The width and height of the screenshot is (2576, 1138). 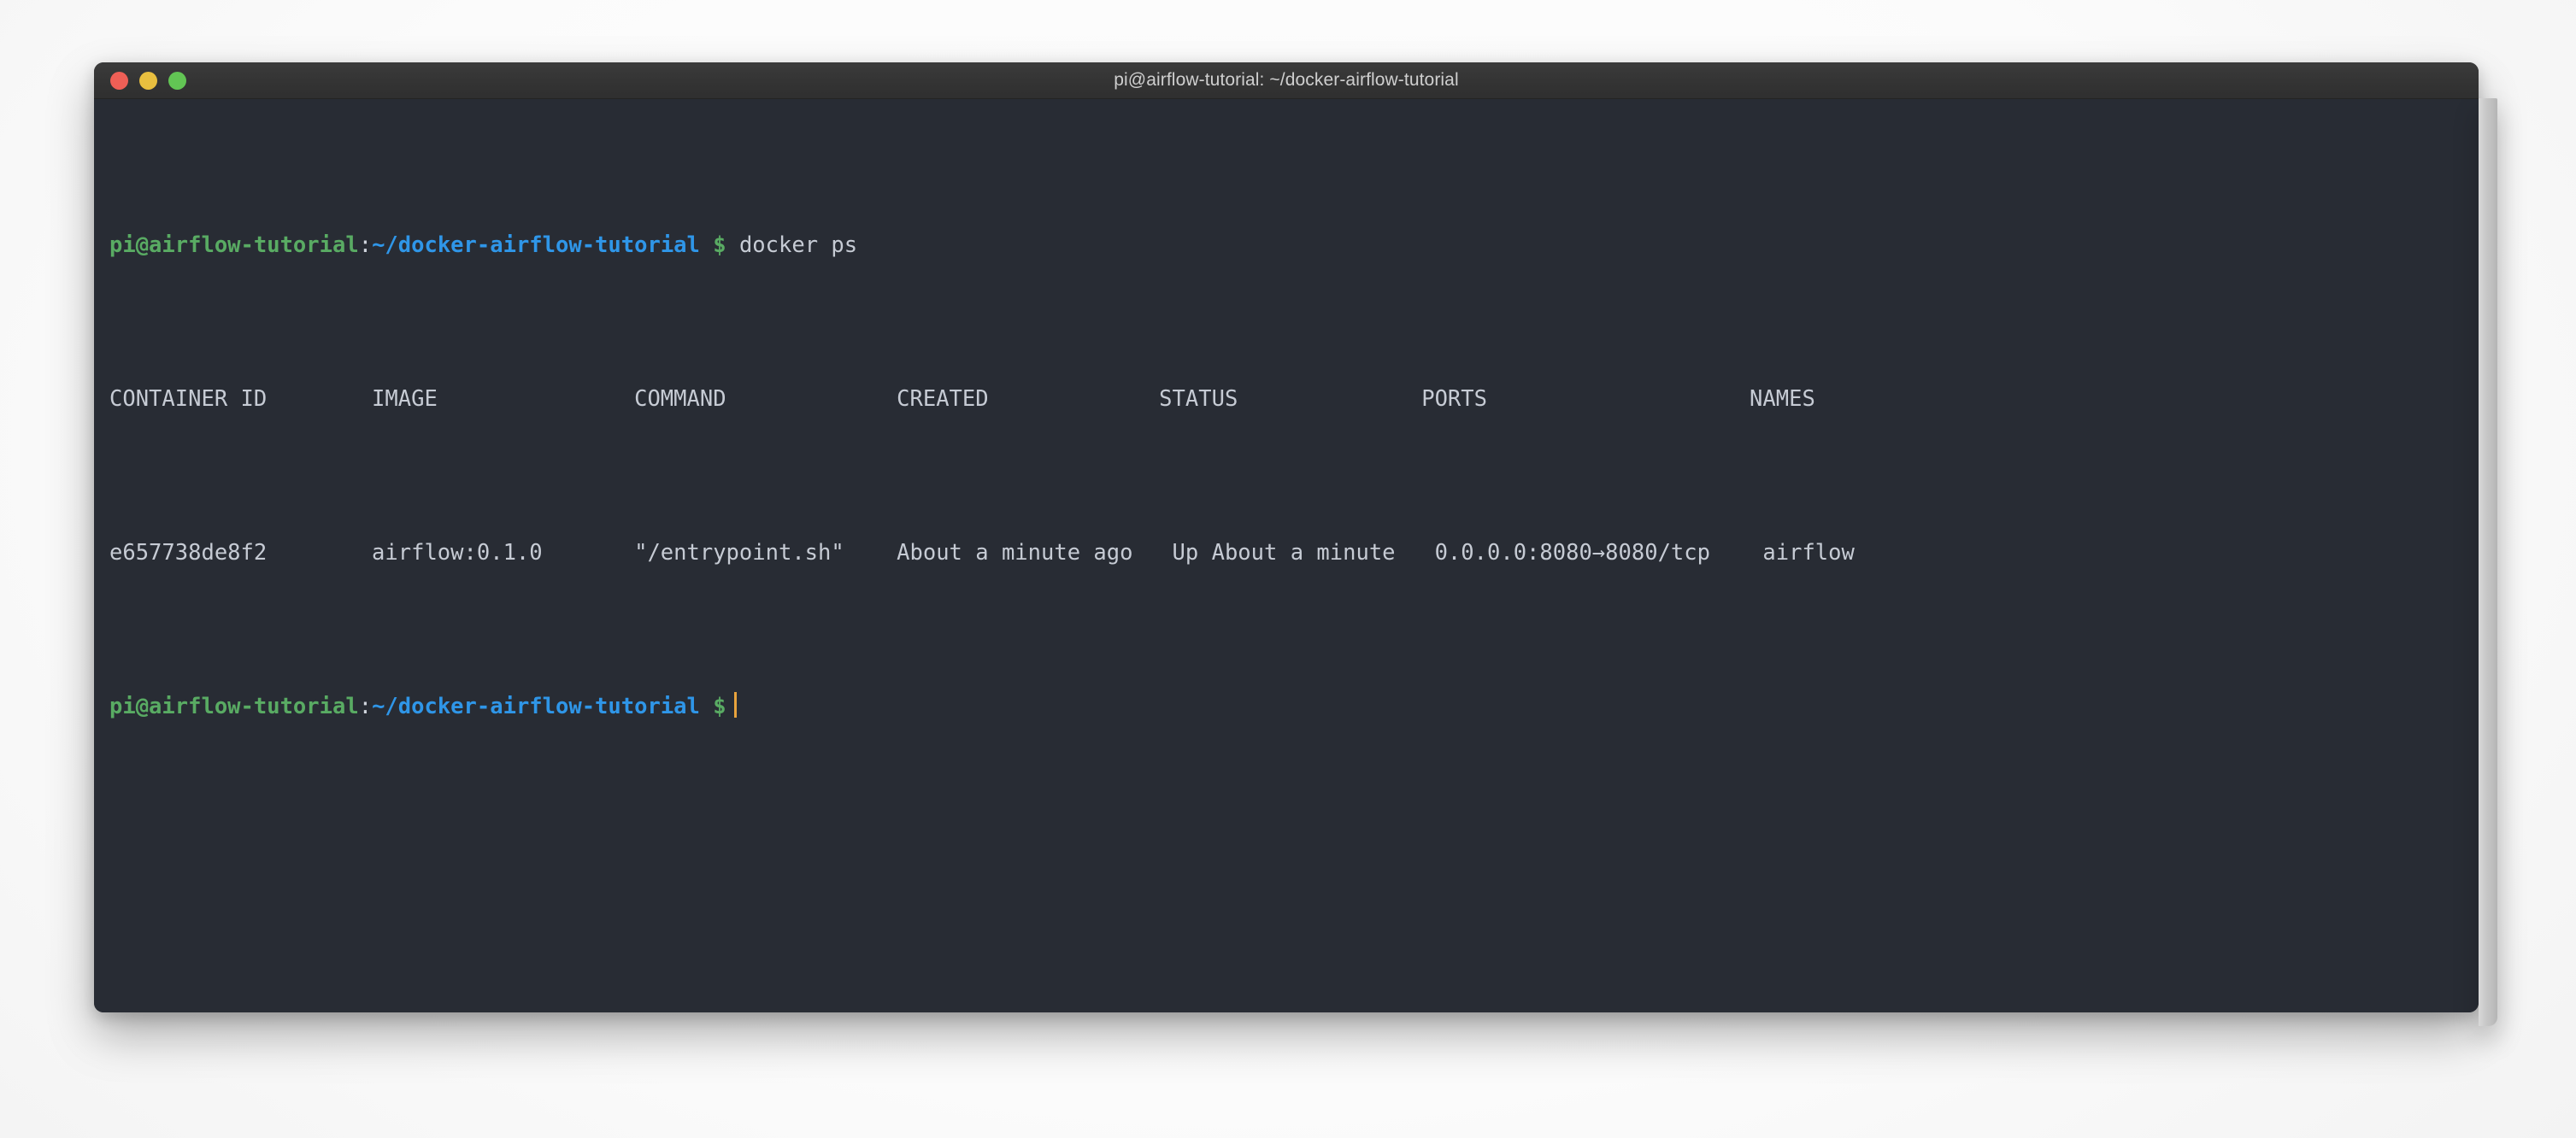 I want to click on typed-command: docker ps, so click(x=798, y=245).